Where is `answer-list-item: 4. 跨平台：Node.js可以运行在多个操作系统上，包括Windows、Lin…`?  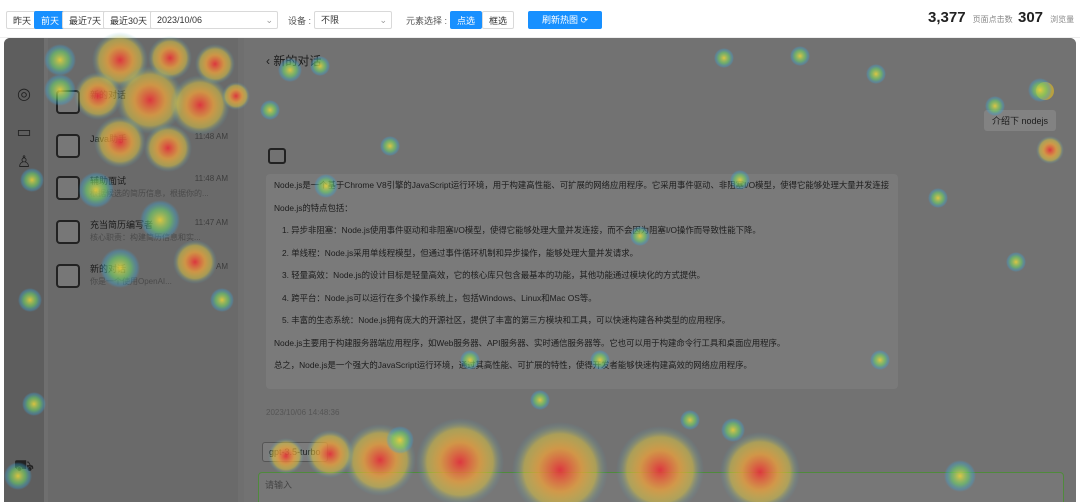 answer-list-item: 4. 跨平台：Node.js可以运行在多个操作系统上，包括Windows、Lin… is located at coordinates (439, 297).